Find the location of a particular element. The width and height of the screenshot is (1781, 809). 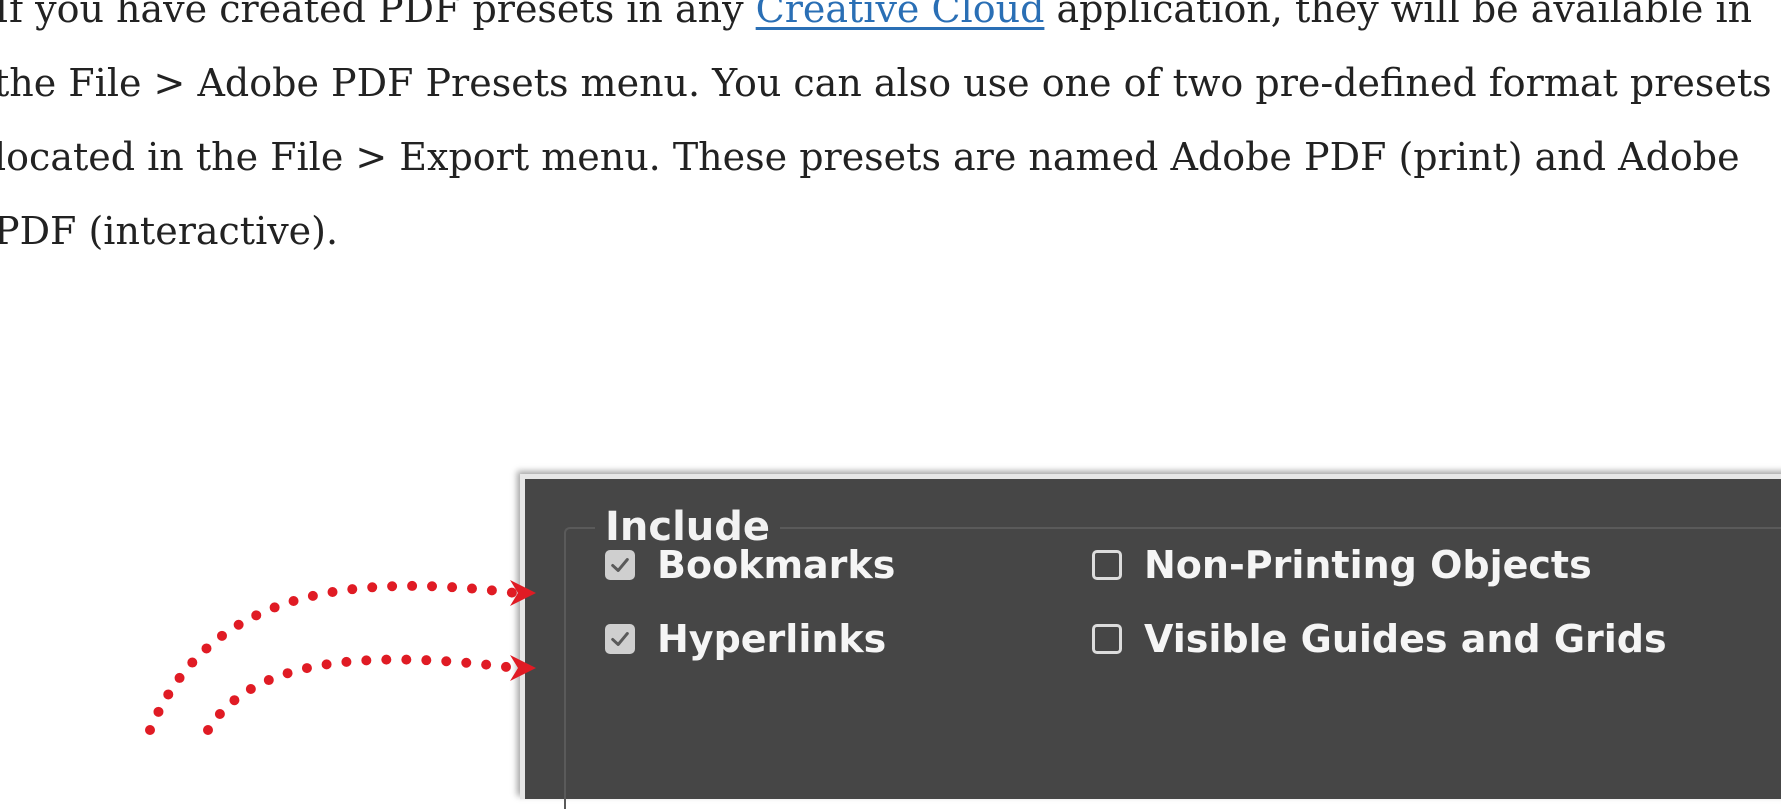

bookmarks-arrow-icon is located at coordinates (340, 657).